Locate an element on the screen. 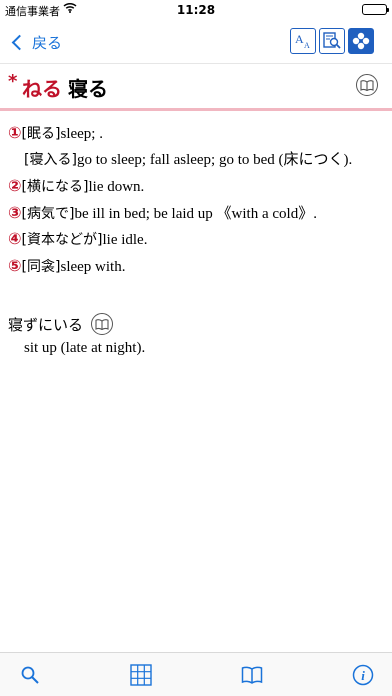 The height and width of the screenshot is (696, 392). text-size-button: A A is located at coordinates (303, 41).